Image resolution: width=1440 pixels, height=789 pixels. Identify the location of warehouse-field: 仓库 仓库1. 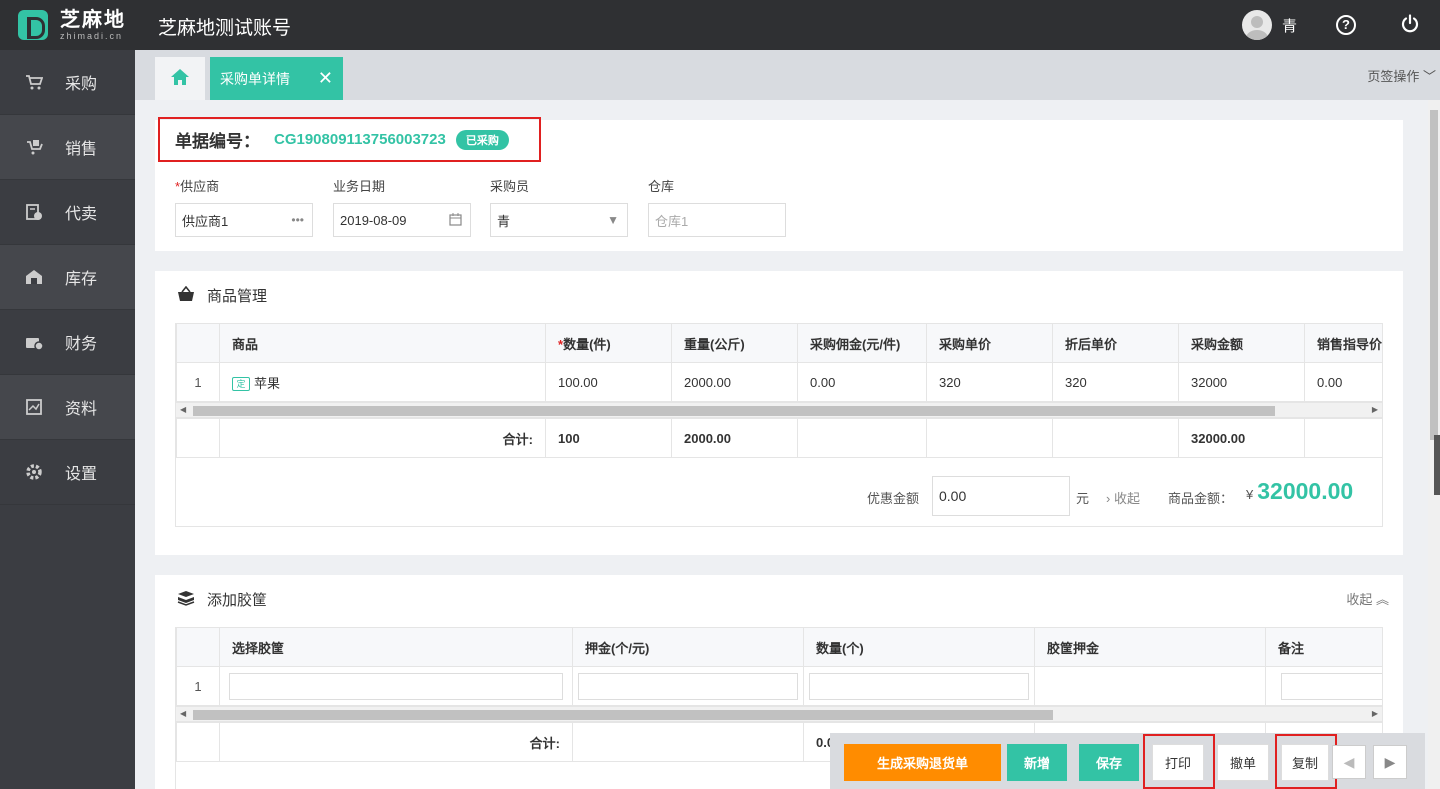
(717, 206).